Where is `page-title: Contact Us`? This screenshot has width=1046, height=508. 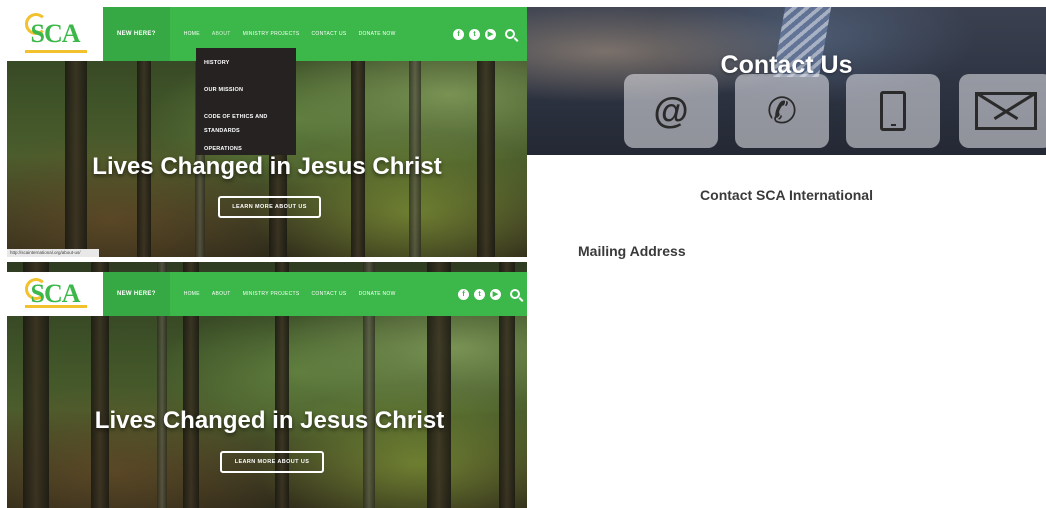
page-title: Contact Us is located at coordinates (786, 65).